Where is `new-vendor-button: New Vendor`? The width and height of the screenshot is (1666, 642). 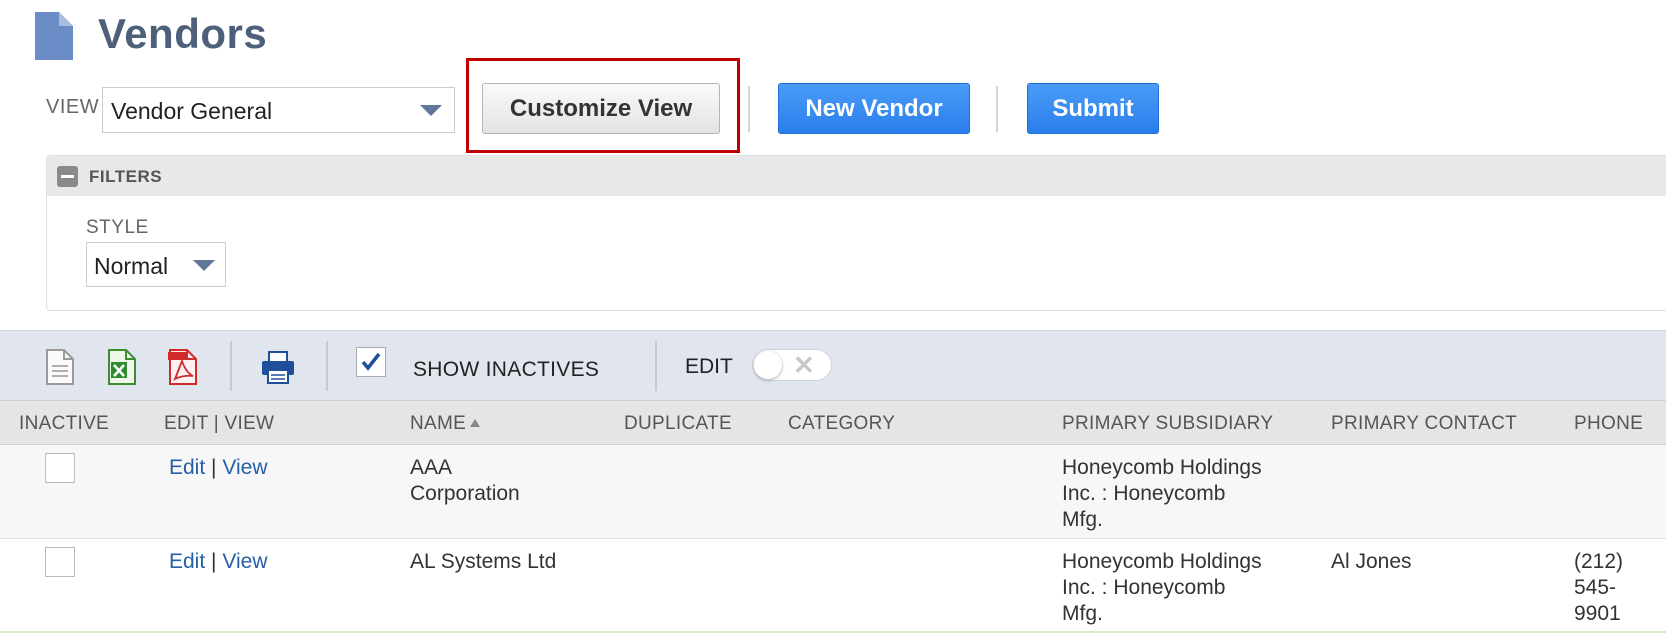 new-vendor-button: New Vendor is located at coordinates (874, 108).